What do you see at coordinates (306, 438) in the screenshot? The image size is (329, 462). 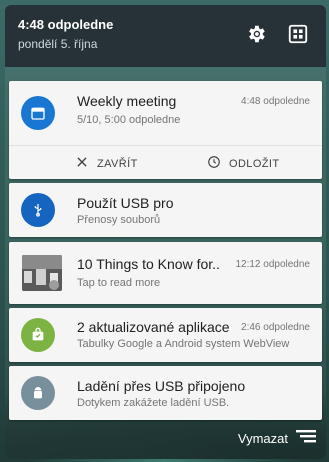 I see `clear-all-icon` at bounding box center [306, 438].